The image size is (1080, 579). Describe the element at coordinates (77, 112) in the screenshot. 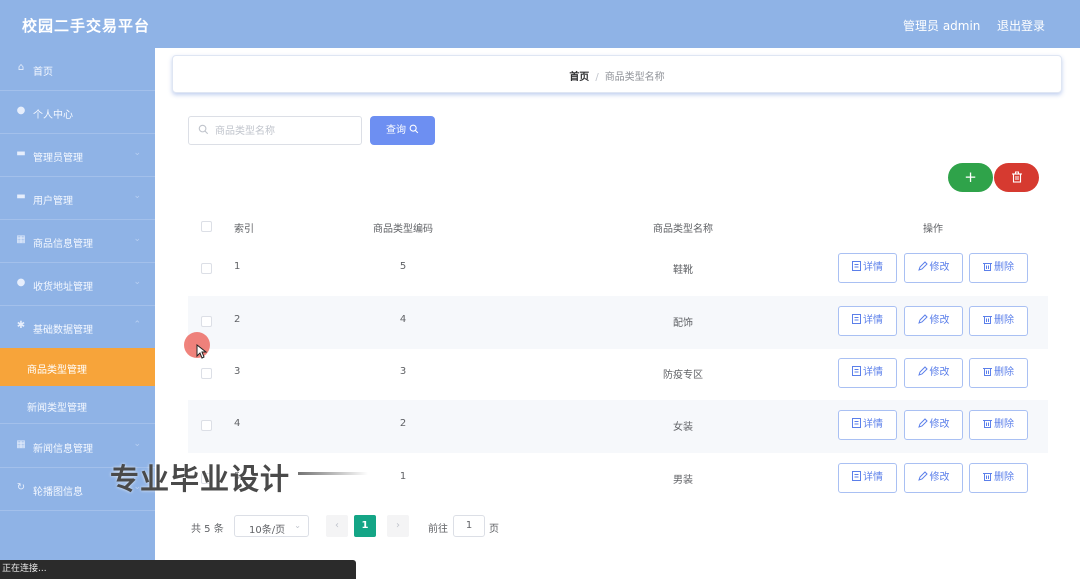

I see `sidebar-item-profile: ● 个人中心` at that location.